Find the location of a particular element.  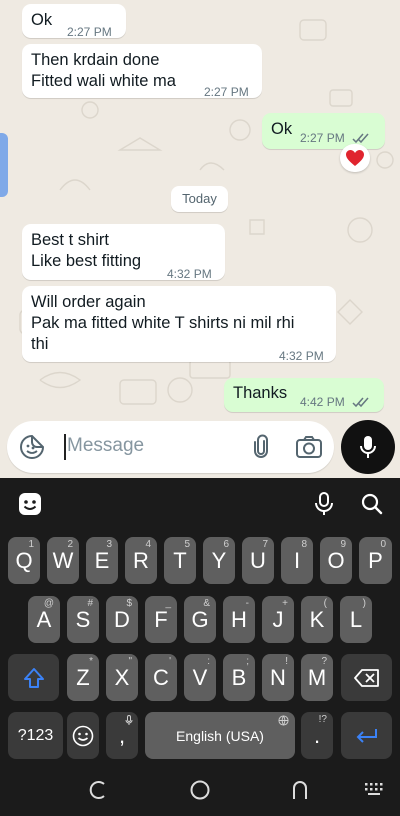

emoji-key is located at coordinates (83, 735).